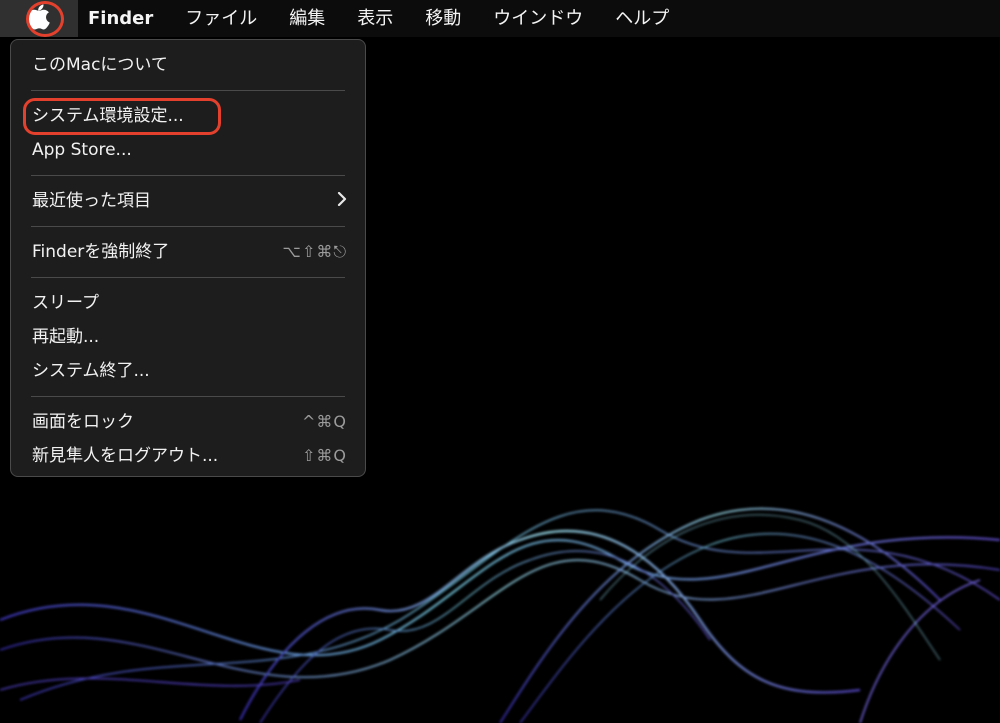 The height and width of the screenshot is (723, 1000). What do you see at coordinates (324, 455) in the screenshot?
I see `shortcut-text: ⇧⌘Q` at bounding box center [324, 455].